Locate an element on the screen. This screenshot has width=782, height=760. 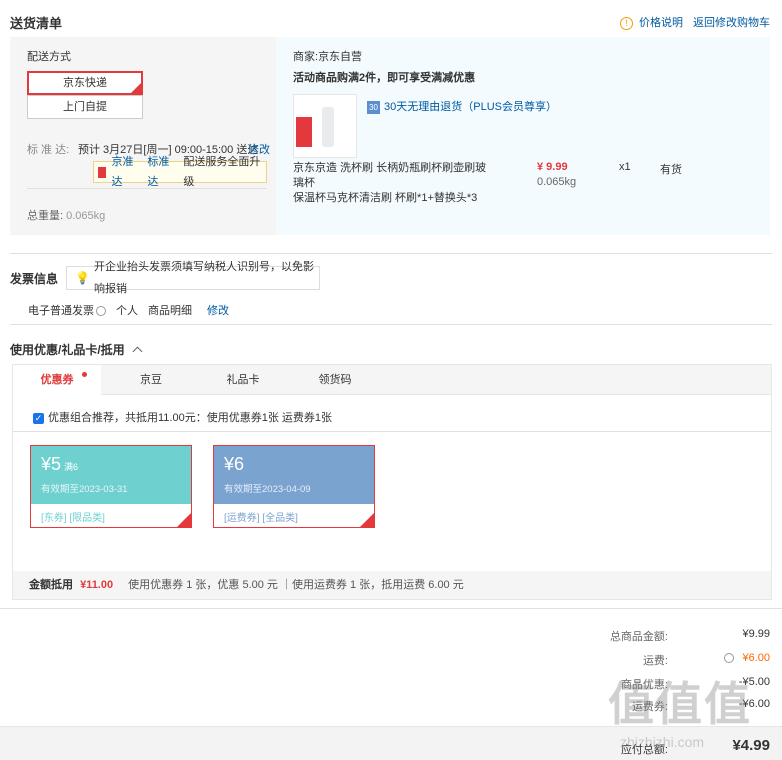
product-weight: 0.065kg is located at coordinates (557, 182).